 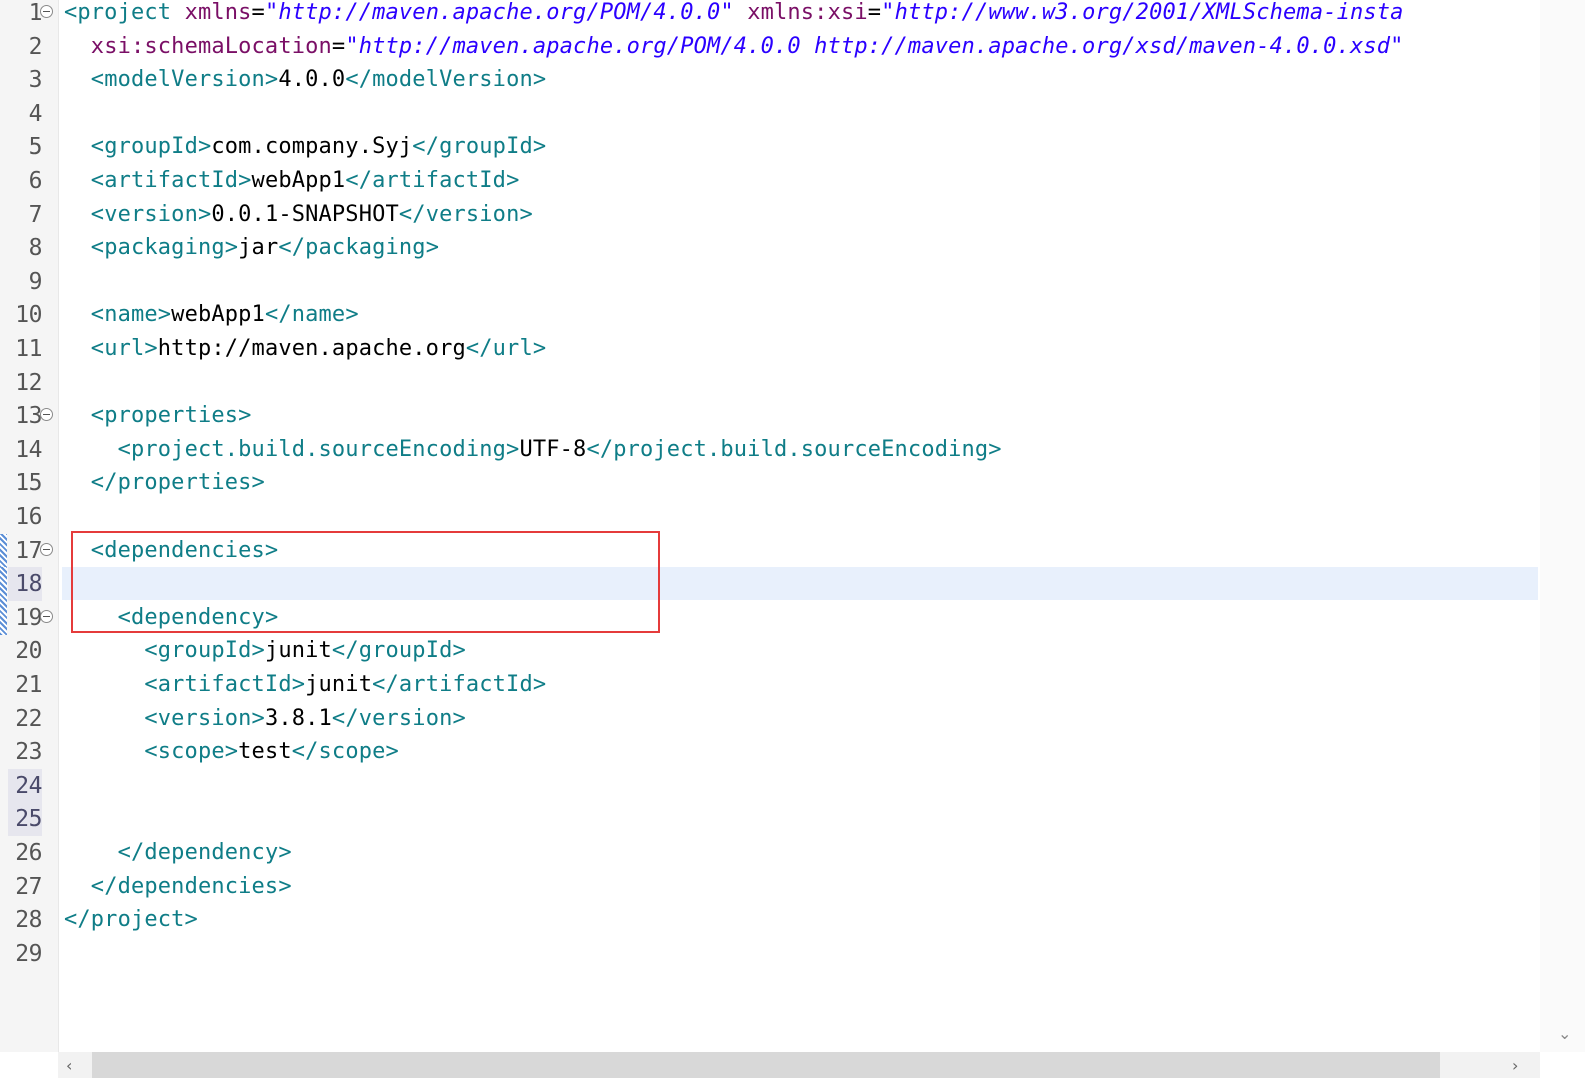 I want to click on code-text: <groupId>junit</groupId>, so click(x=265, y=651).